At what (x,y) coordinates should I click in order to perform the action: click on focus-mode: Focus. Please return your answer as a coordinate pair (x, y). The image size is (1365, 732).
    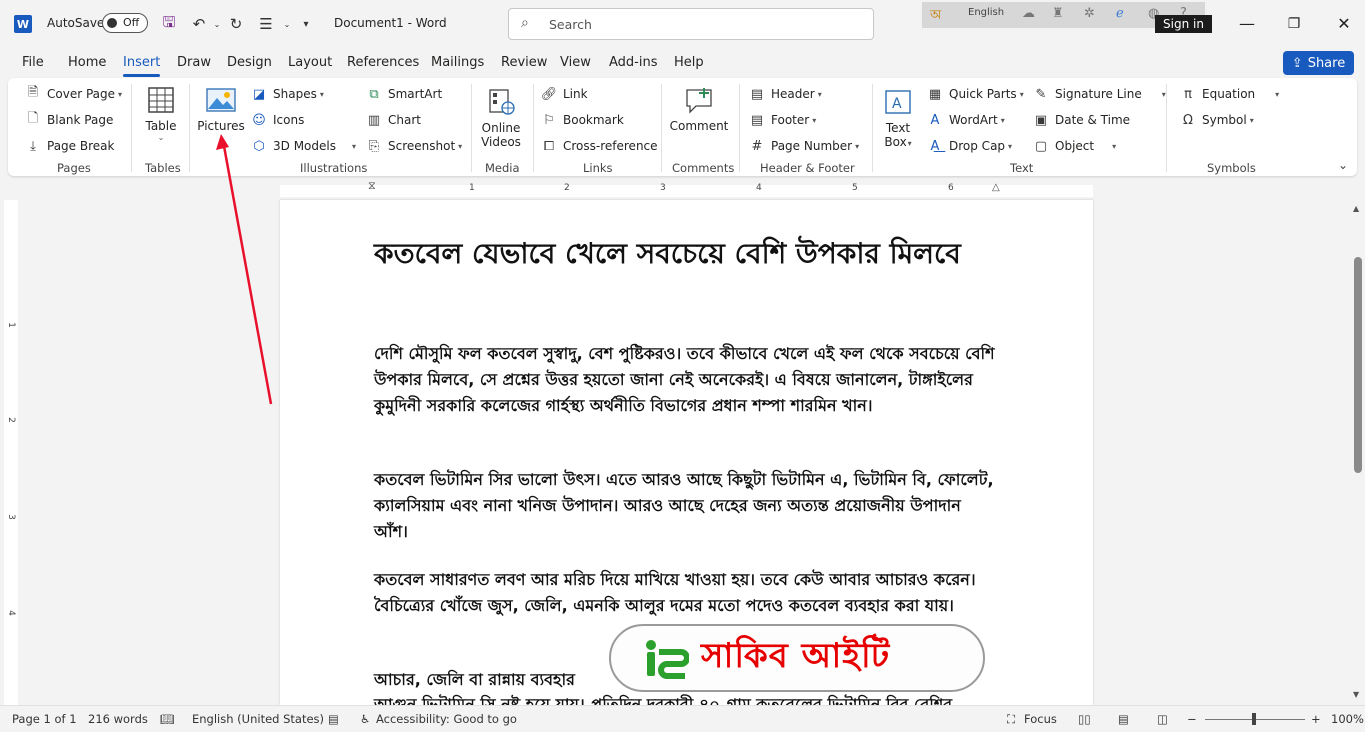
    Looking at the image, I should click on (1040, 719).